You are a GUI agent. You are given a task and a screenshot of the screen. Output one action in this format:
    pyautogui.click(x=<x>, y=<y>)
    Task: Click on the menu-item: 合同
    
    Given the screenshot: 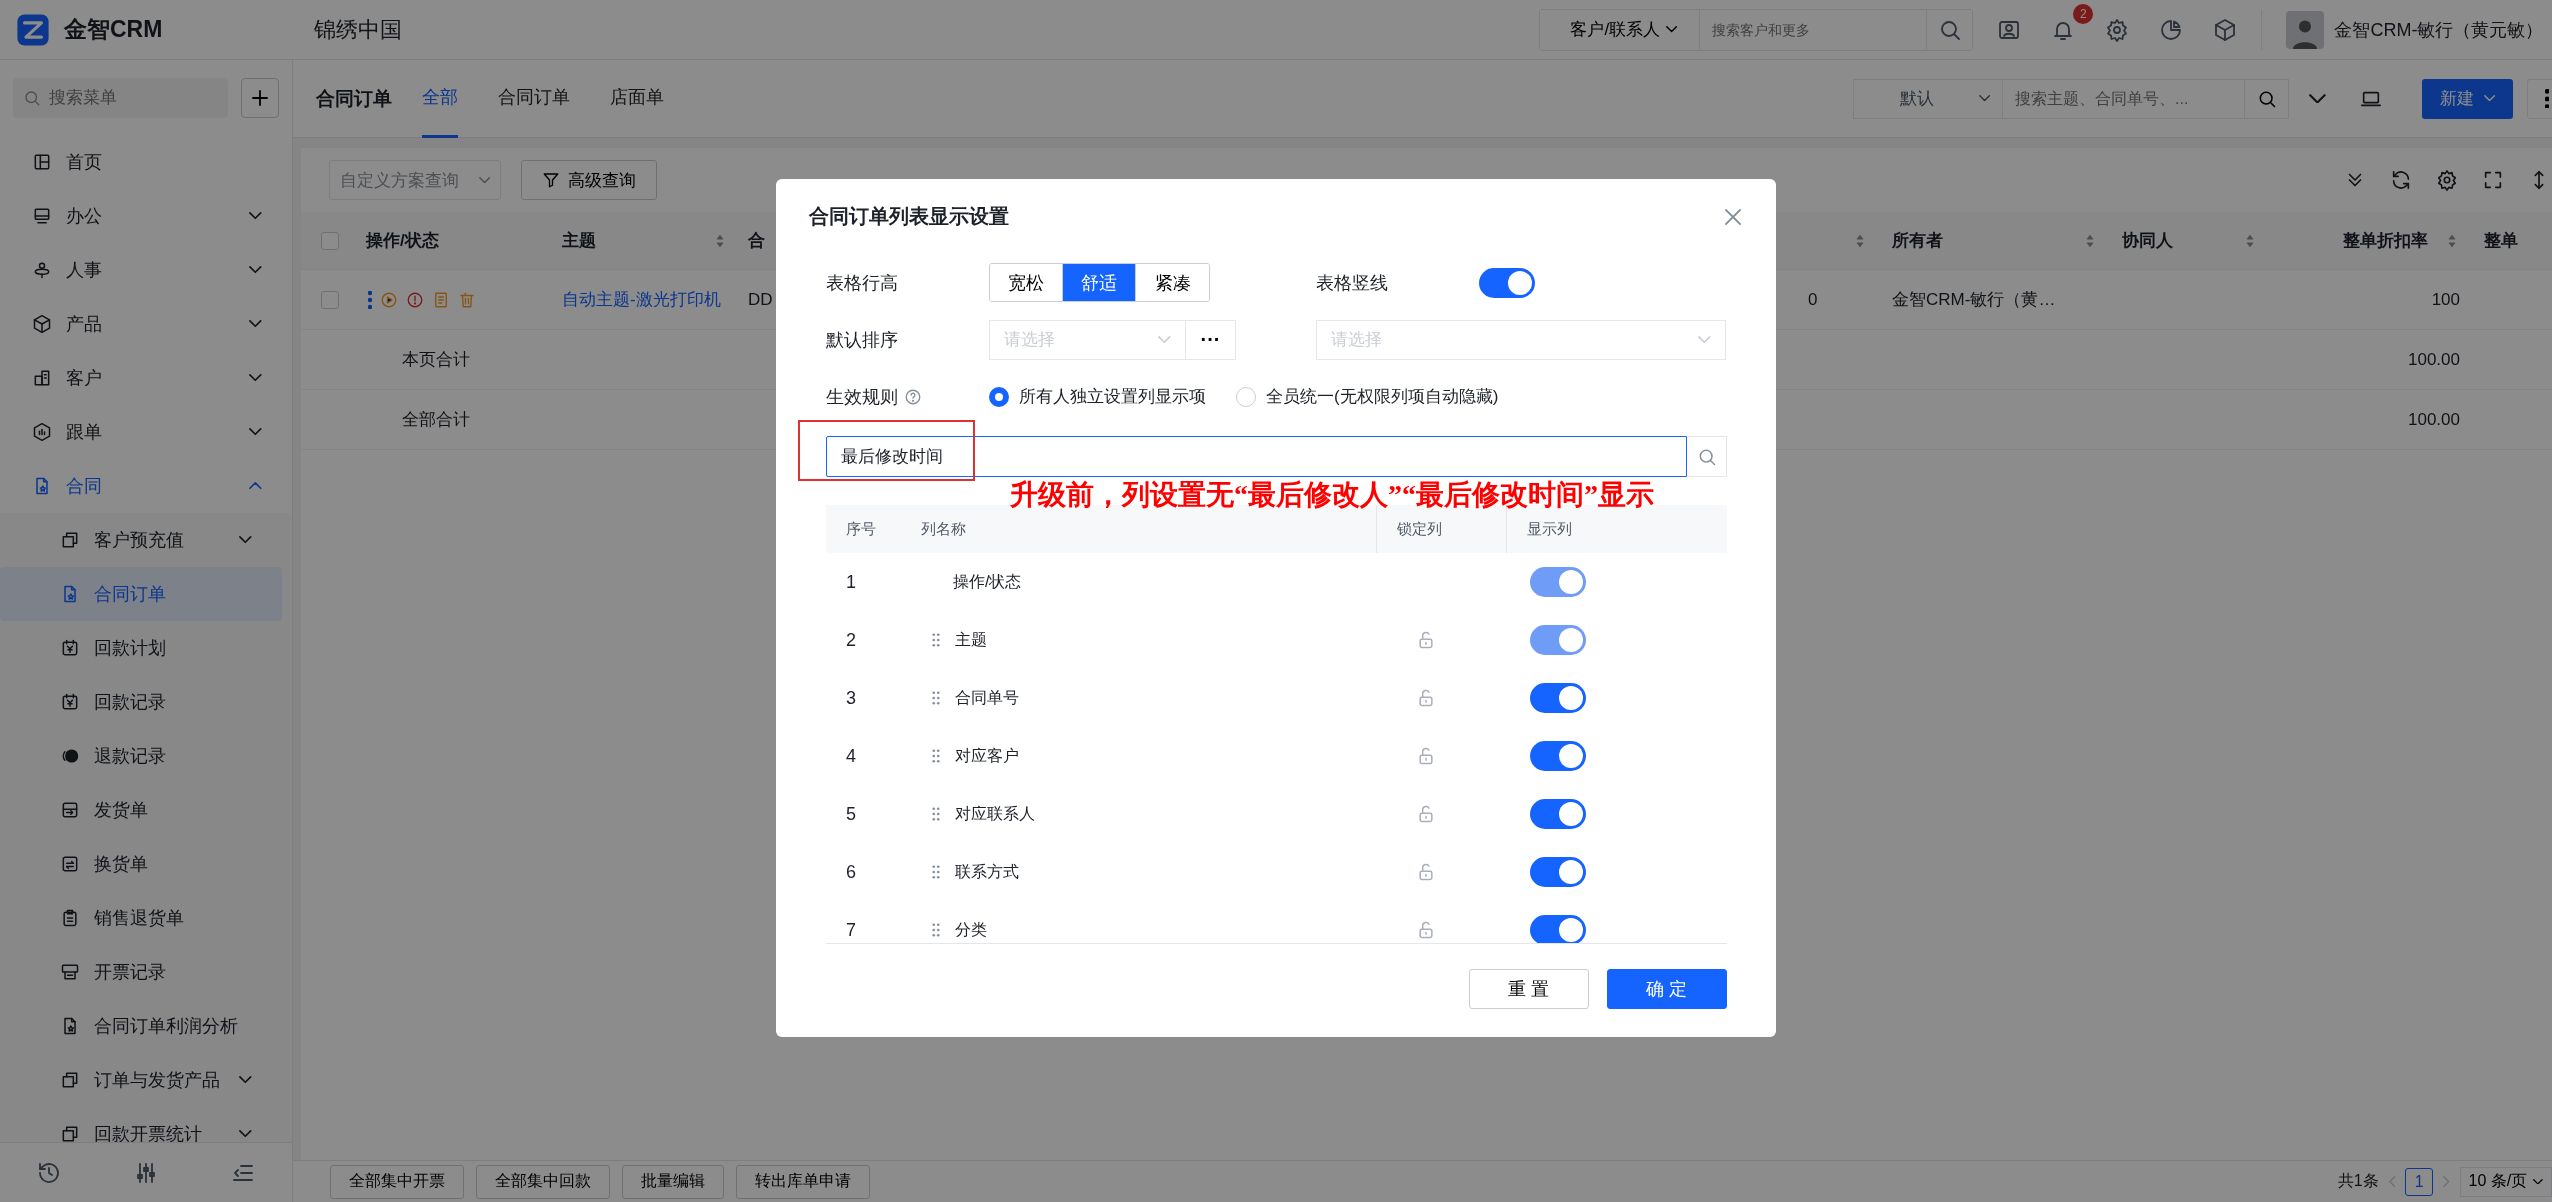 What is the action you would take?
    pyautogui.click(x=146, y=486)
    